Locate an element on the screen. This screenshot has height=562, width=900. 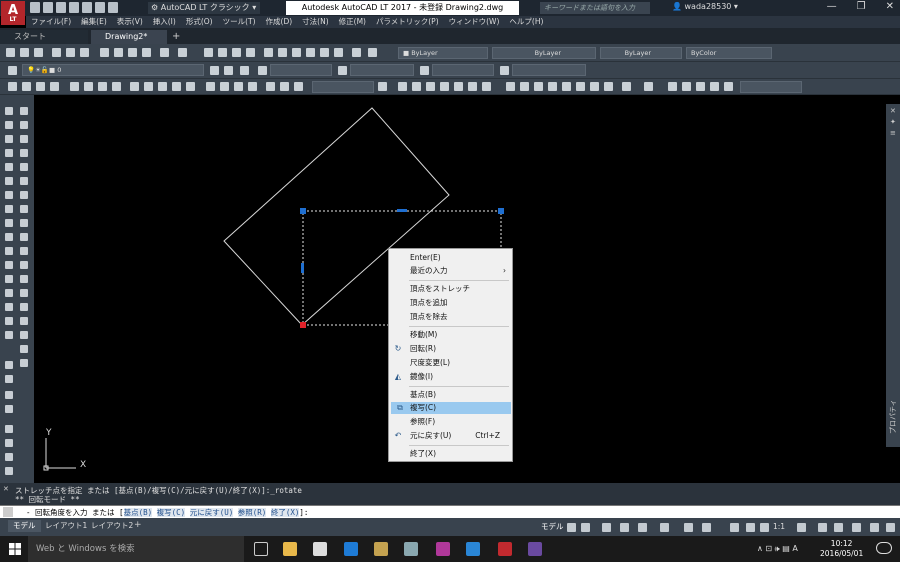
break-icon is located at coordinates (9, 265).